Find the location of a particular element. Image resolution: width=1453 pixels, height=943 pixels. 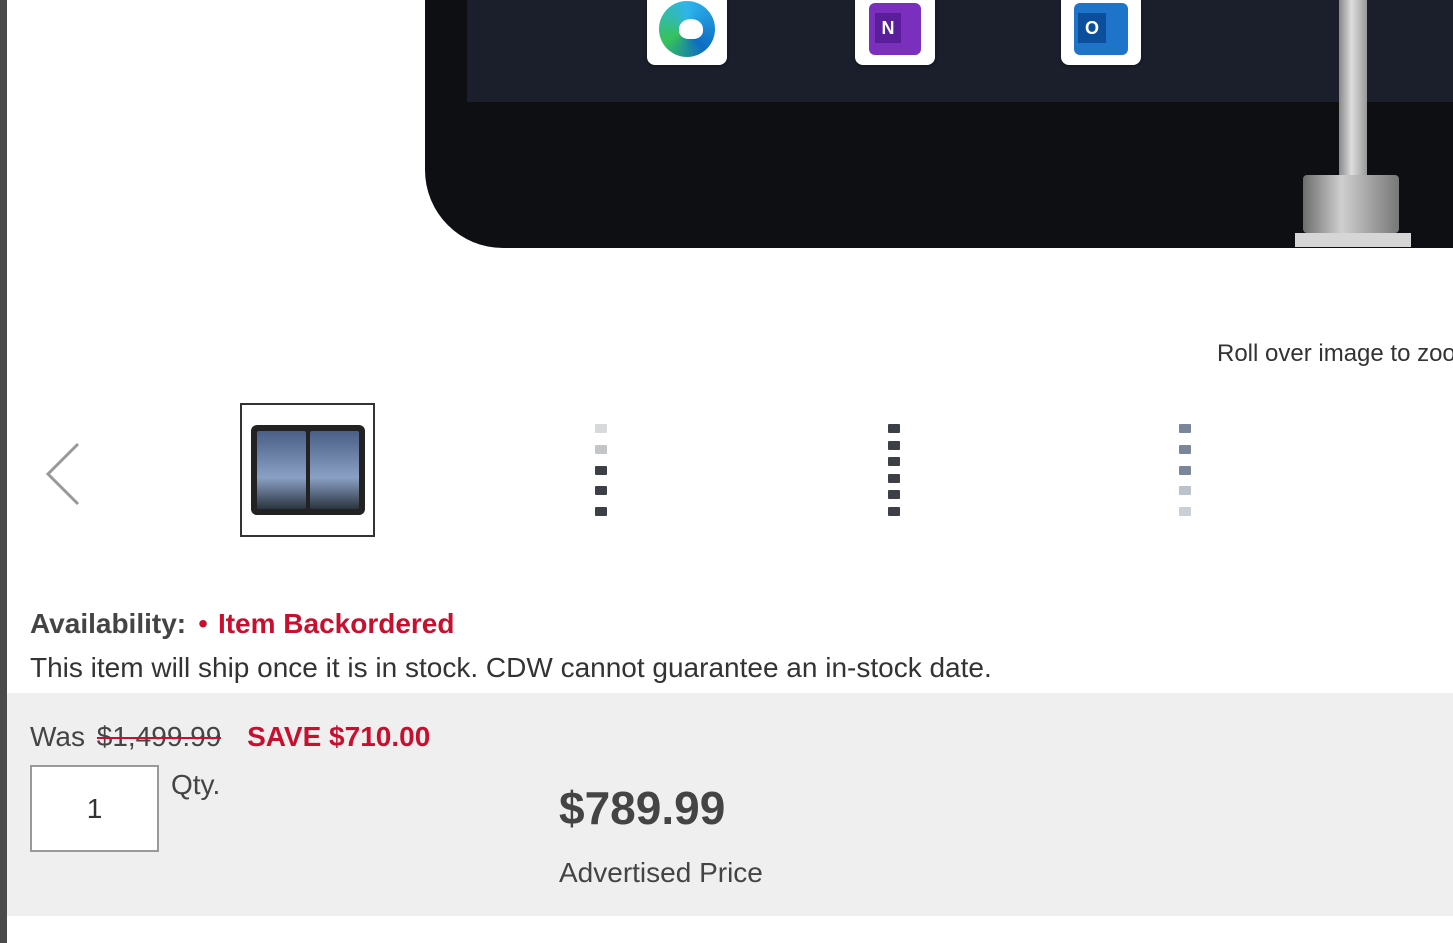

save-amount: SAVE $710.00 is located at coordinates (339, 736).